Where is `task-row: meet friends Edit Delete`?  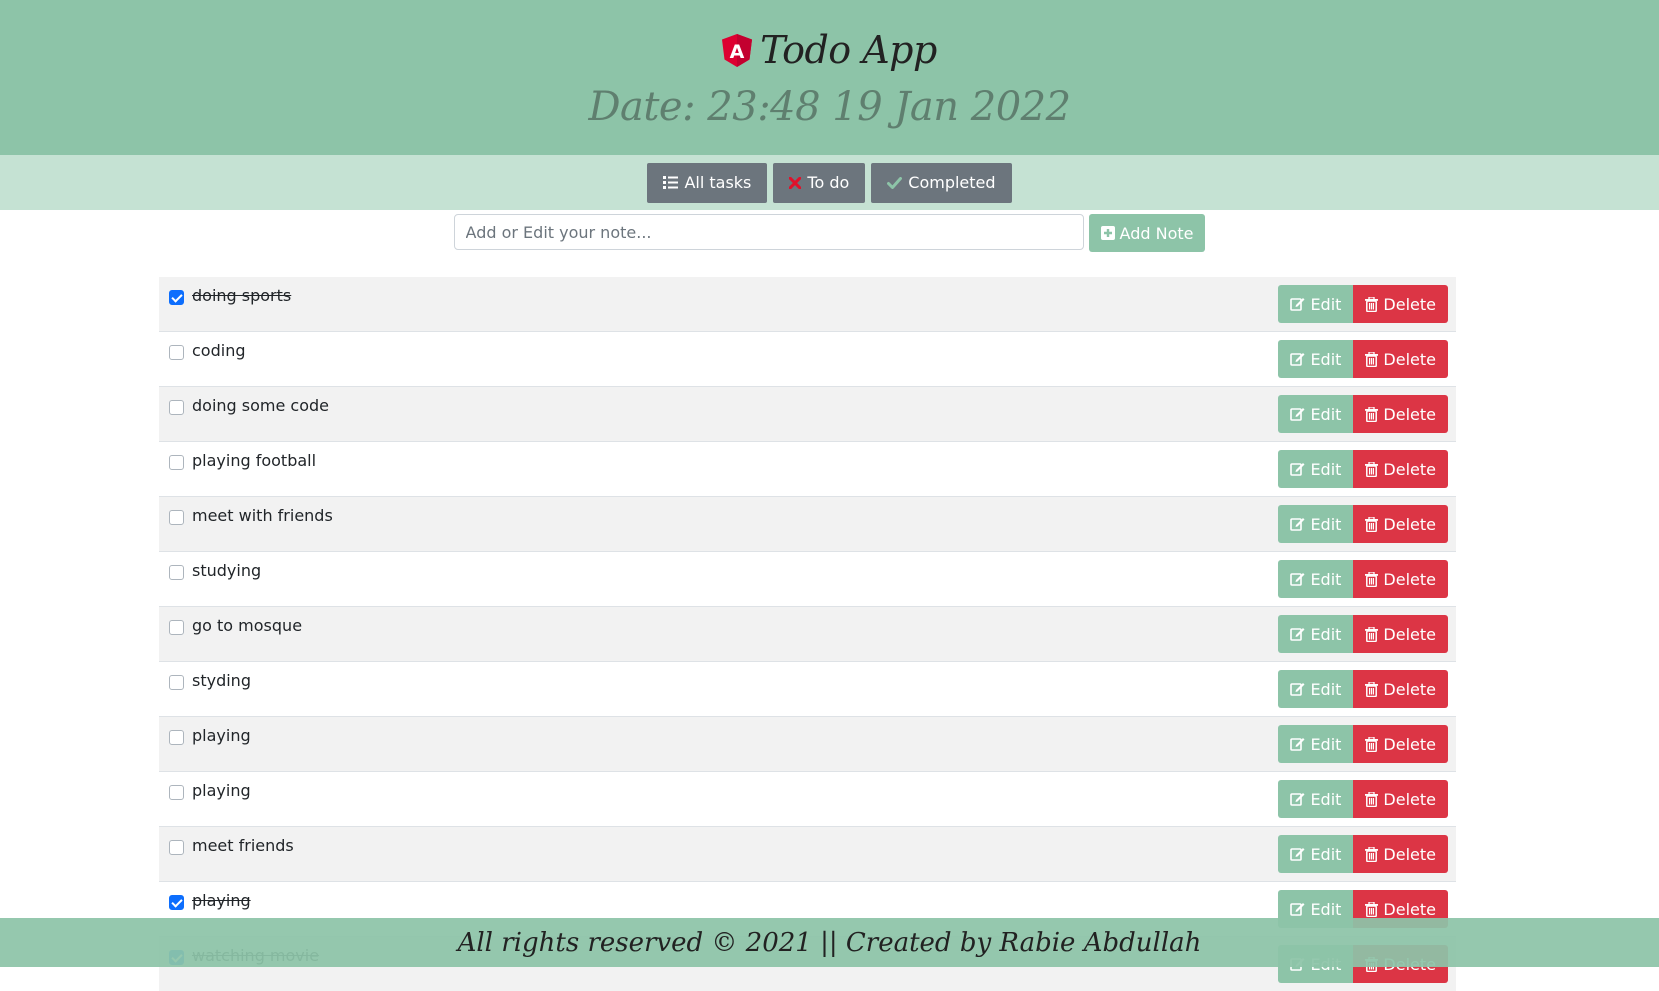
task-row: meet friends Edit Delete is located at coordinates (807, 853).